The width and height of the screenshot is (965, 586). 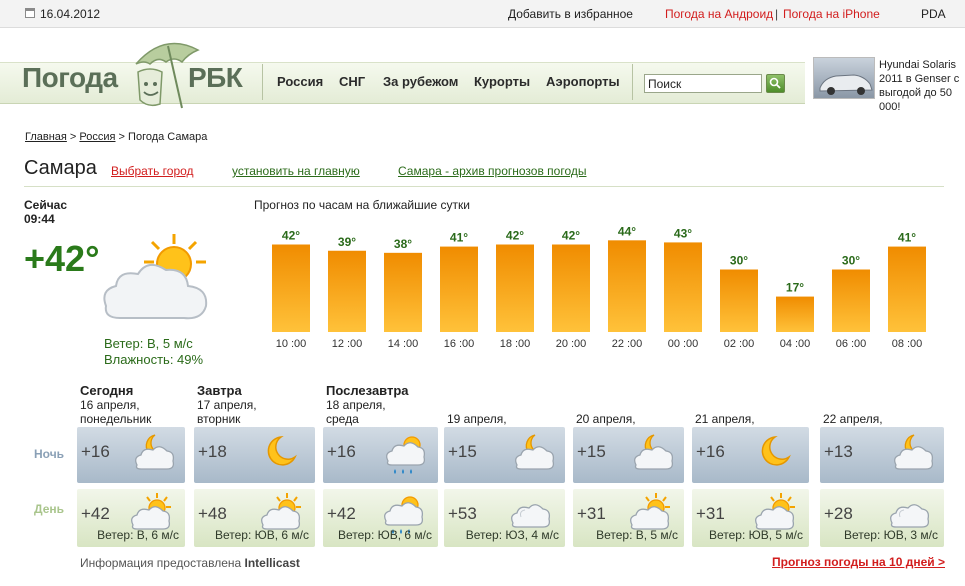 I want to click on archive-link: Самара - архив прогнозов погоды, so click(x=492, y=171).